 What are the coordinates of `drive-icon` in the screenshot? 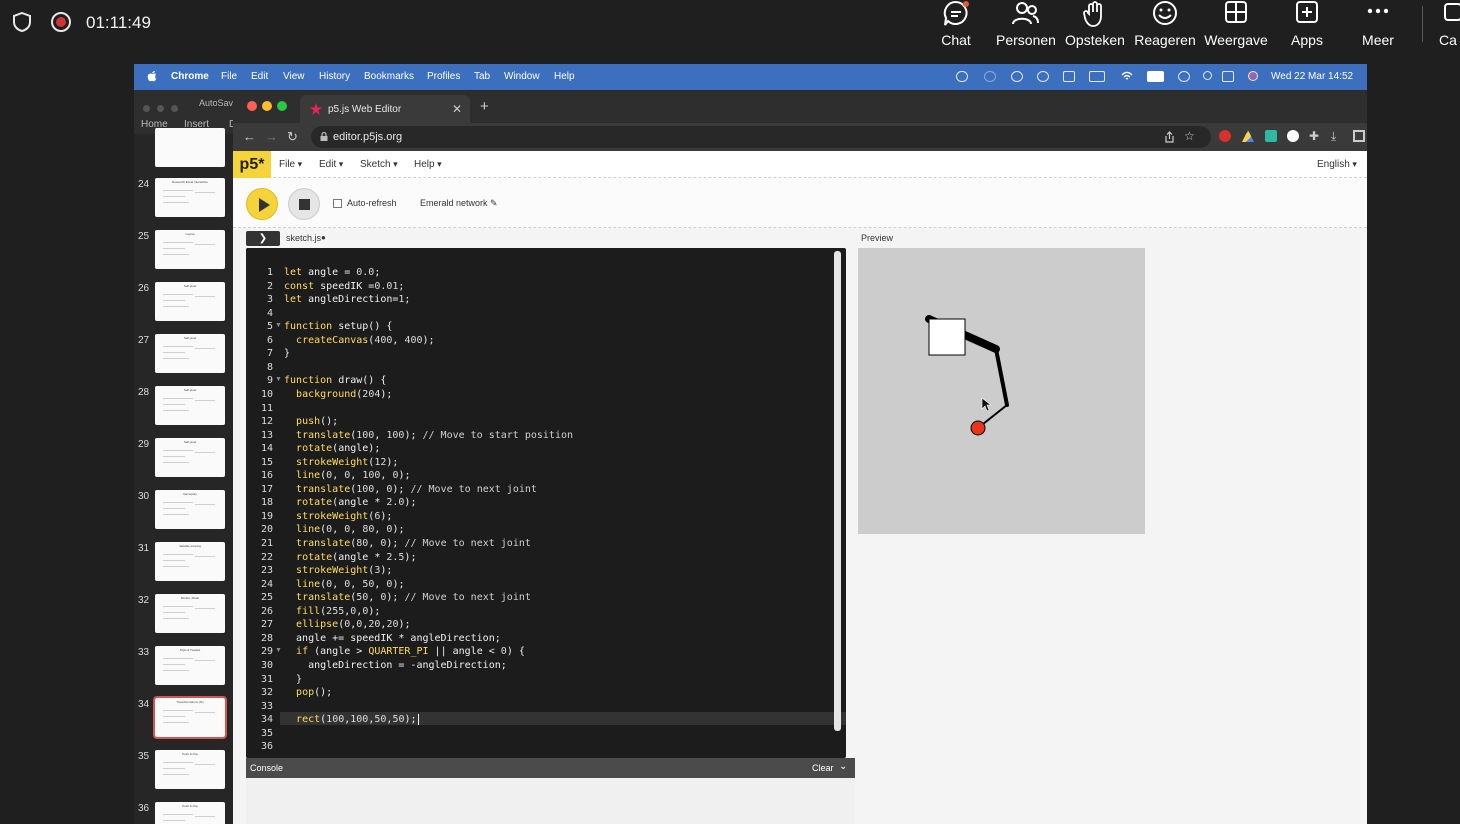 It's located at (1248, 136).